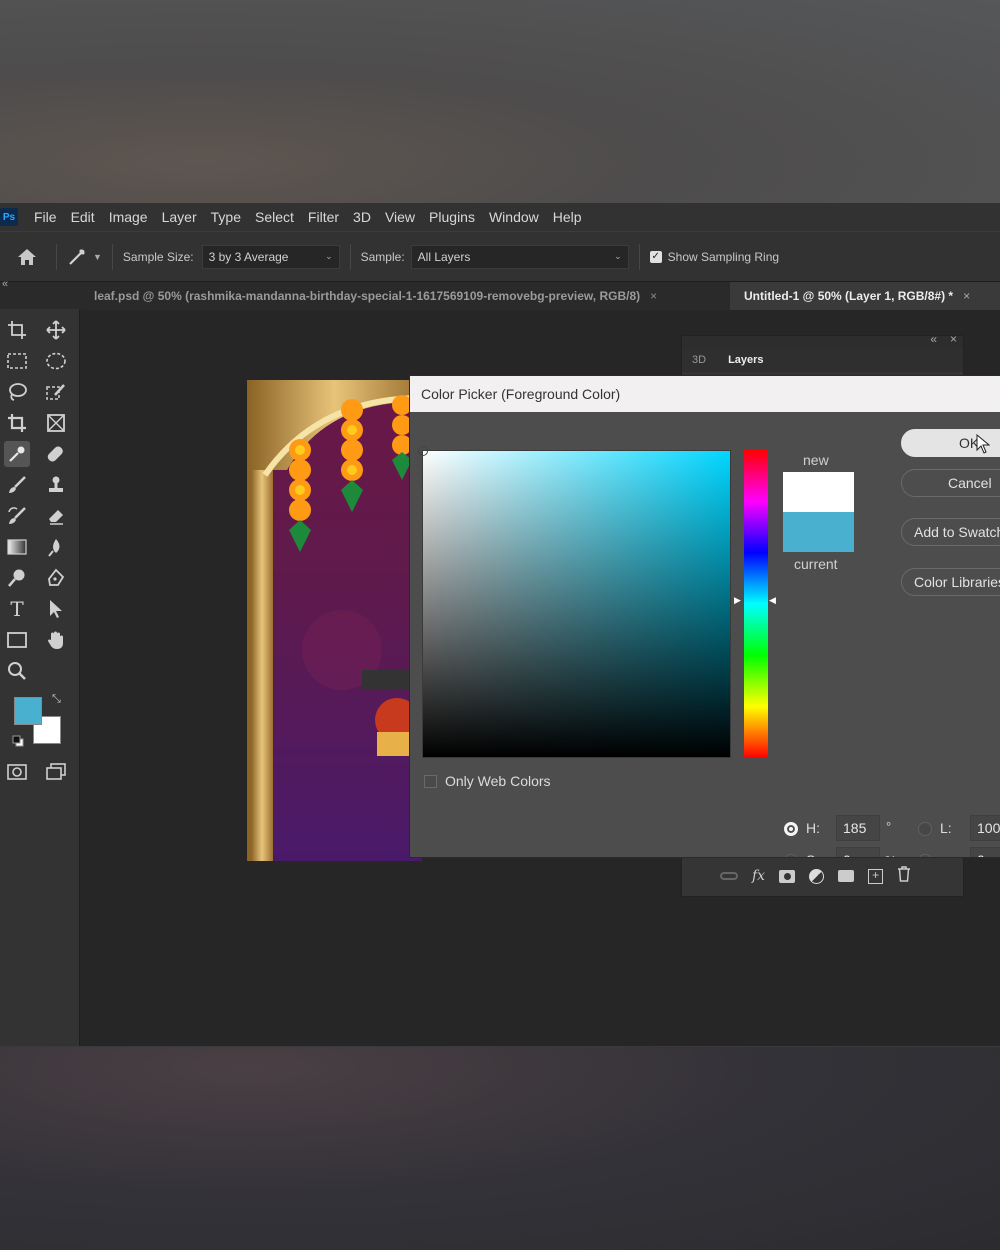 Image resolution: width=1000 pixels, height=1250 pixels. I want to click on dialog-title-bar: Color Picker (Foreground Color), so click(705, 394).